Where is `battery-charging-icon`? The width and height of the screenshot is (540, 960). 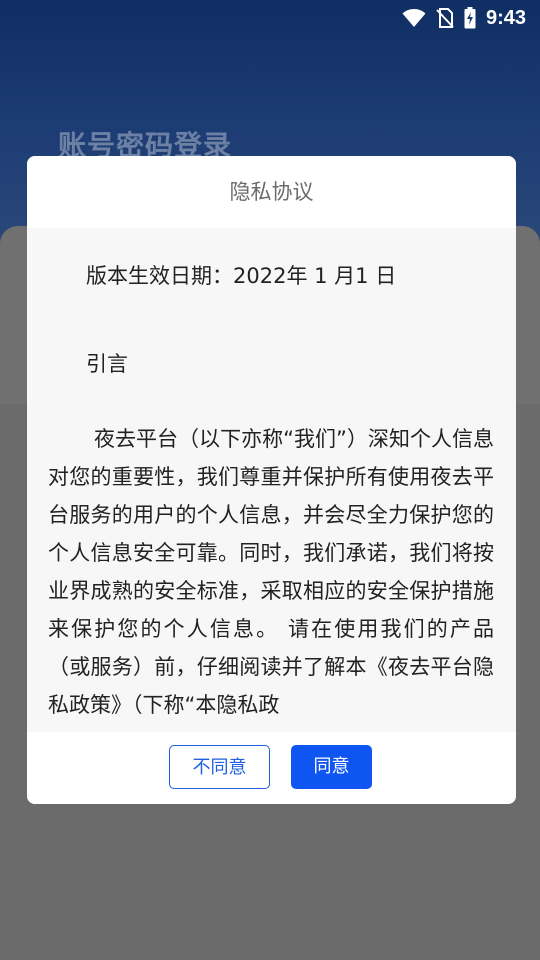
battery-charging-icon is located at coordinates (470, 18).